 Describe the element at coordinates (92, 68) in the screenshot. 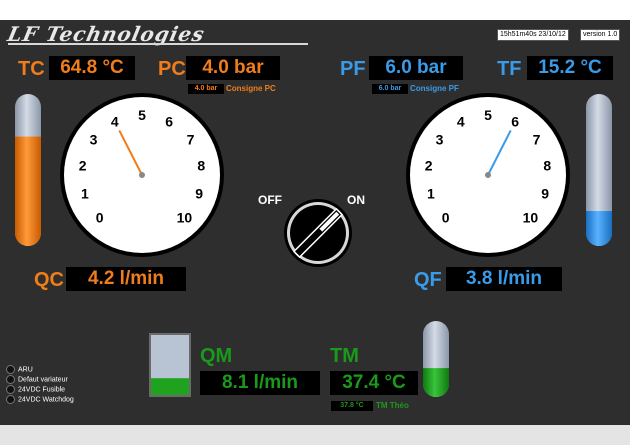

I see `tc-value: 64.8 °C` at that location.